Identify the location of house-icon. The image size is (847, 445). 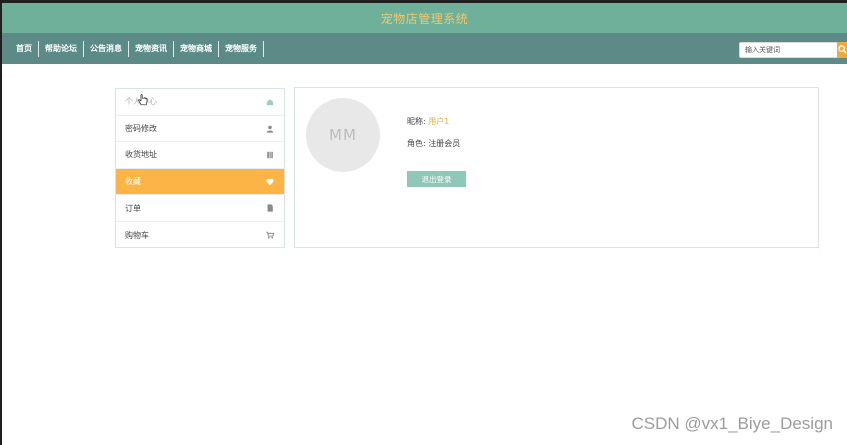
(270, 102).